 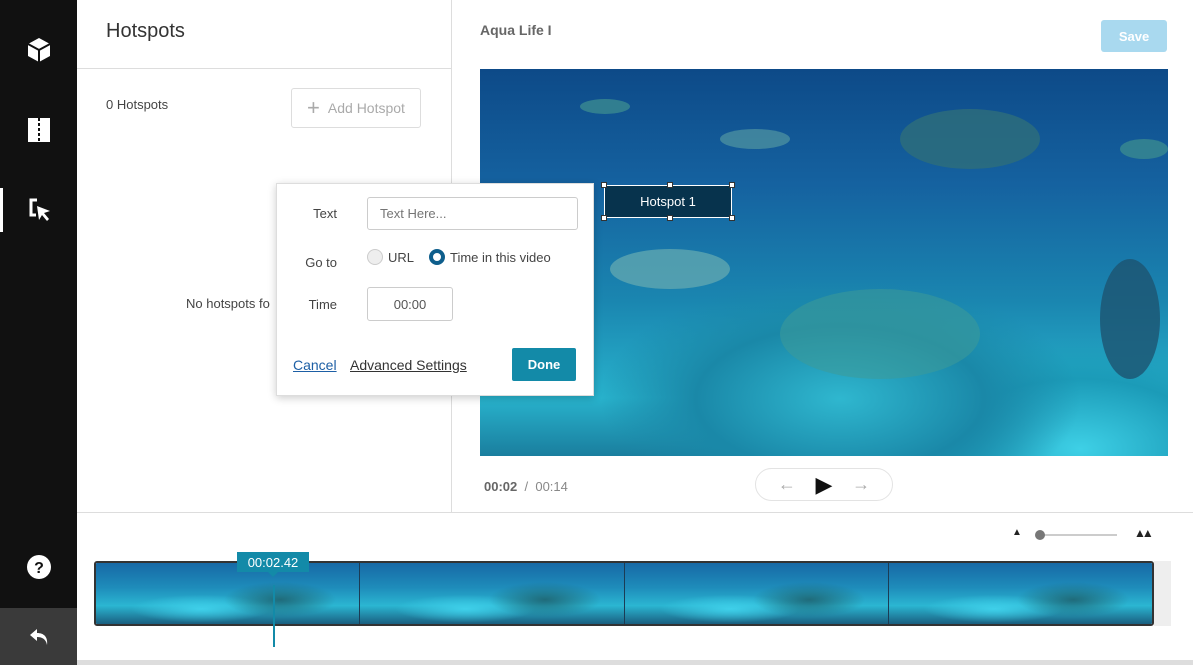 I want to click on sidebar: ?, so click(x=38, y=332).